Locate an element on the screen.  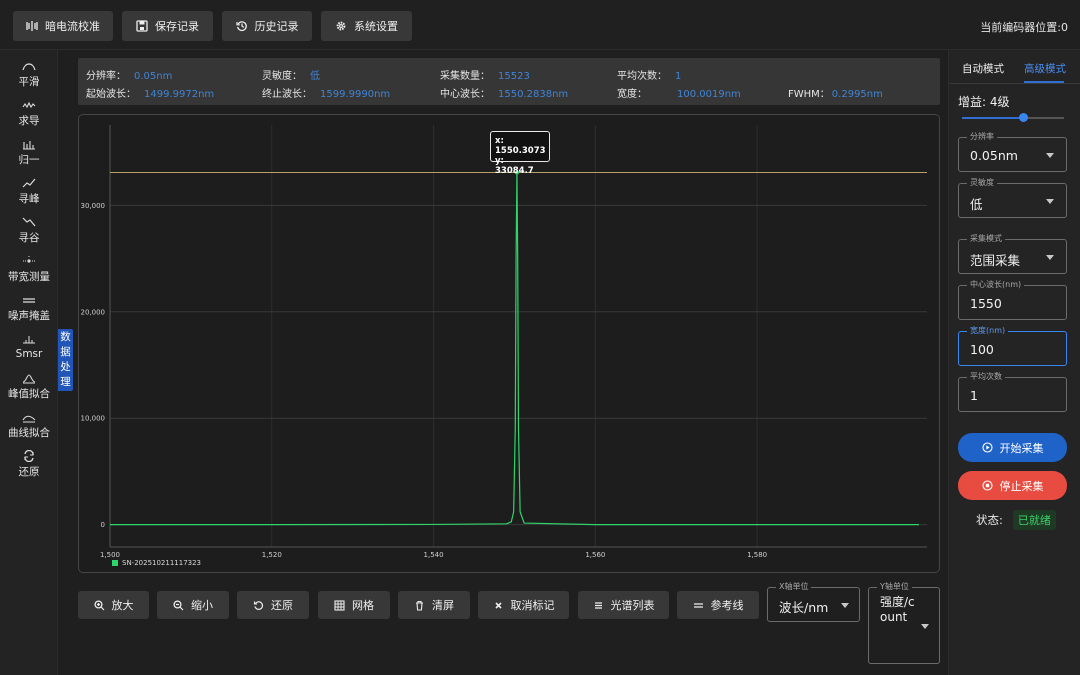
tab-auto-mode: 自动模式 is located at coordinates (983, 68).